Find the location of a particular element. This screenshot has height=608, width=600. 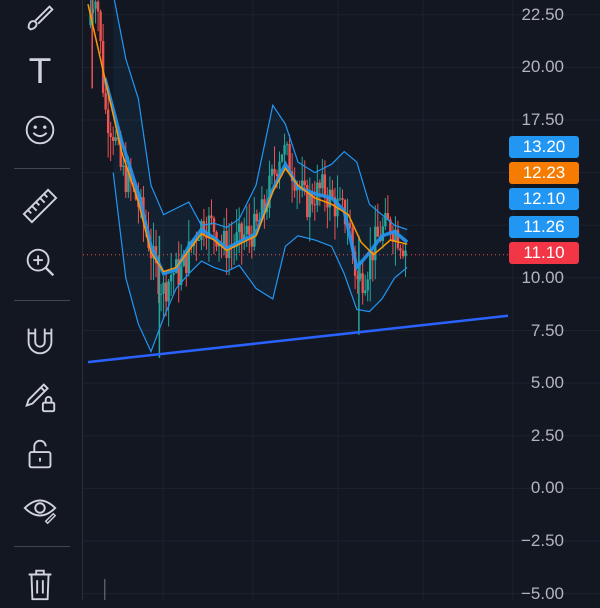

current-price-badge: 11.10 is located at coordinates (544, 253).